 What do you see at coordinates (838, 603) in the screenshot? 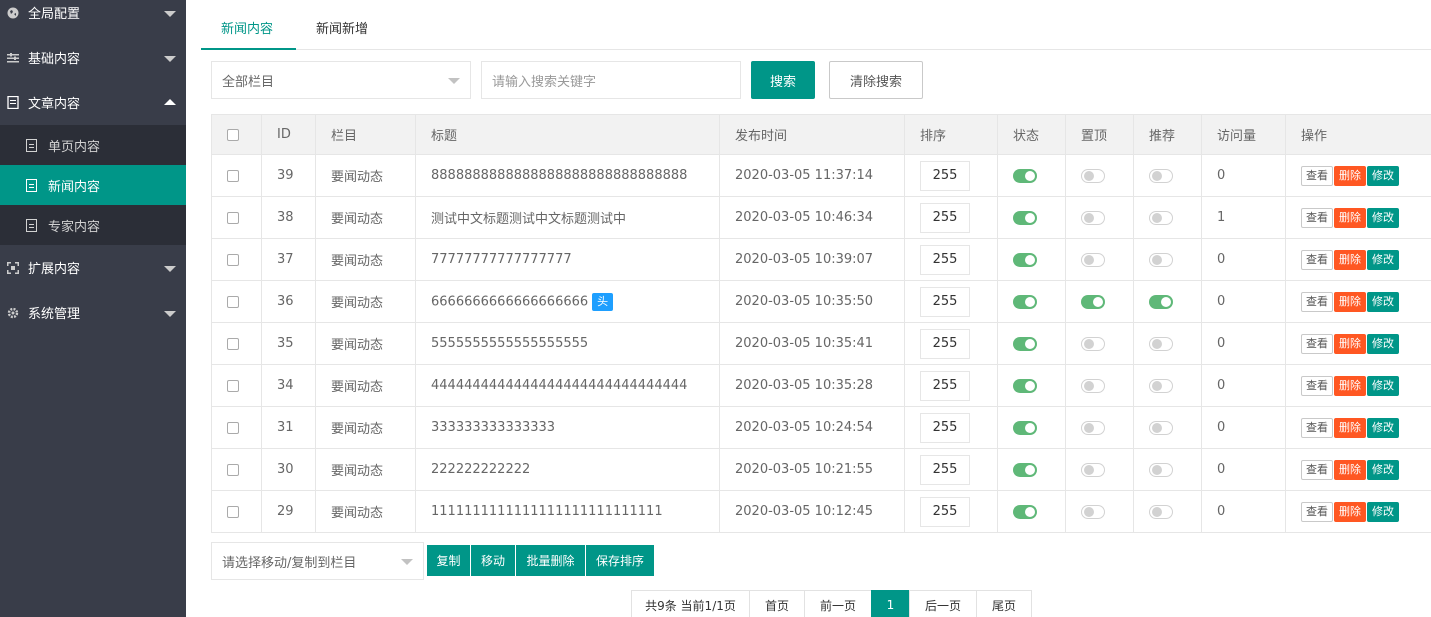
I see `pagination-prev: 前一页` at bounding box center [838, 603].